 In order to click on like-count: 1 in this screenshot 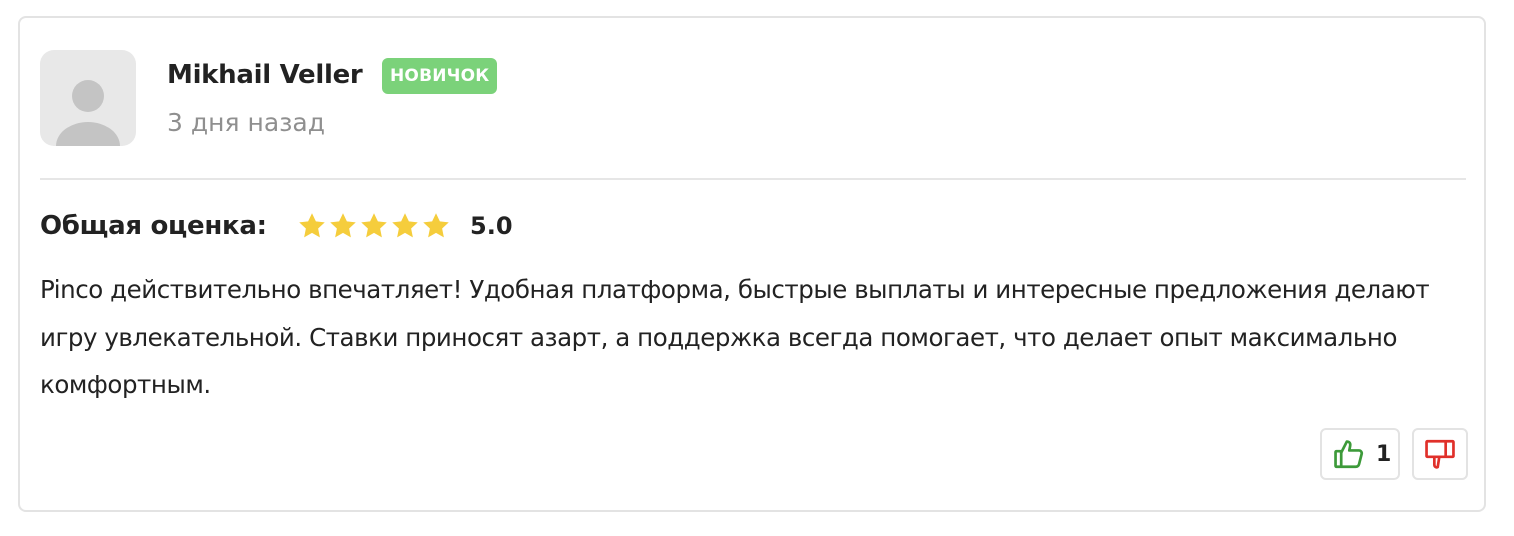, I will do `click(1384, 454)`.